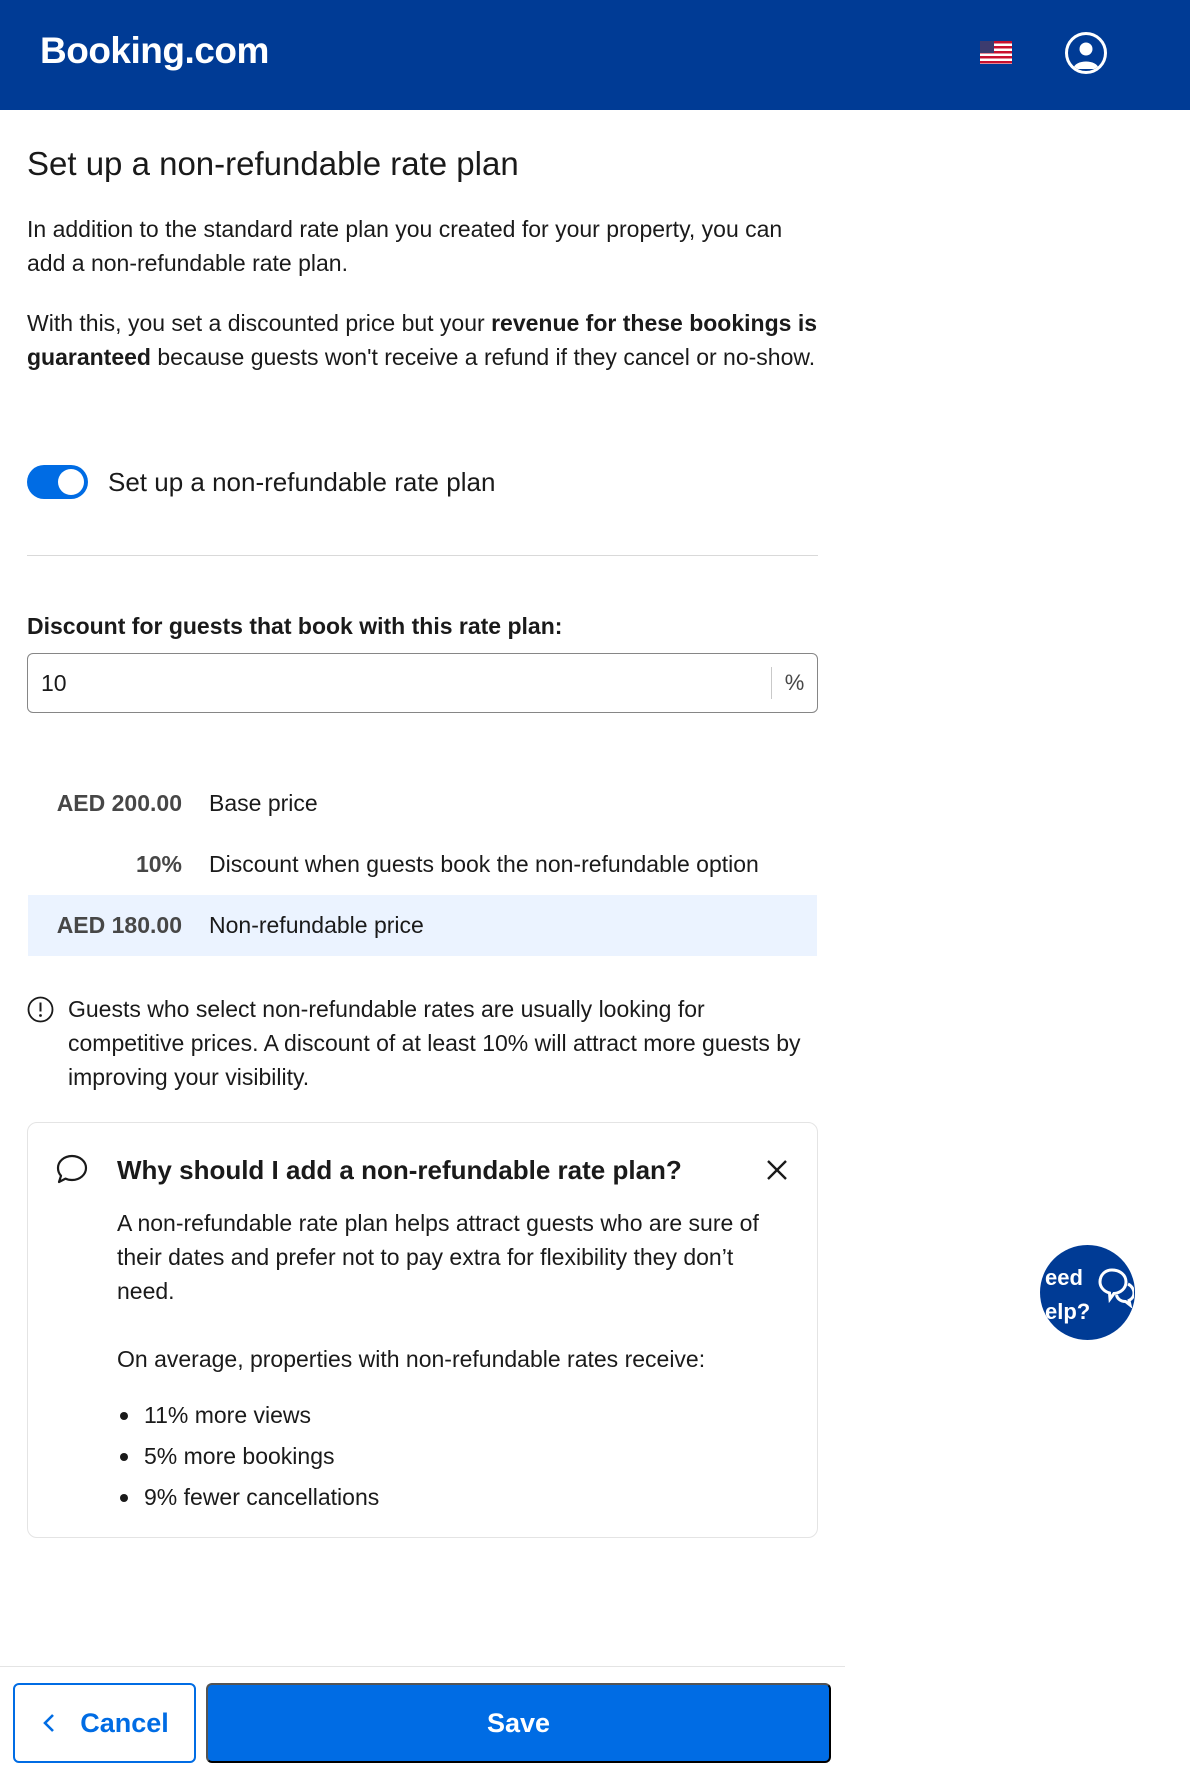  I want to click on percent-unit: %, so click(794, 683).